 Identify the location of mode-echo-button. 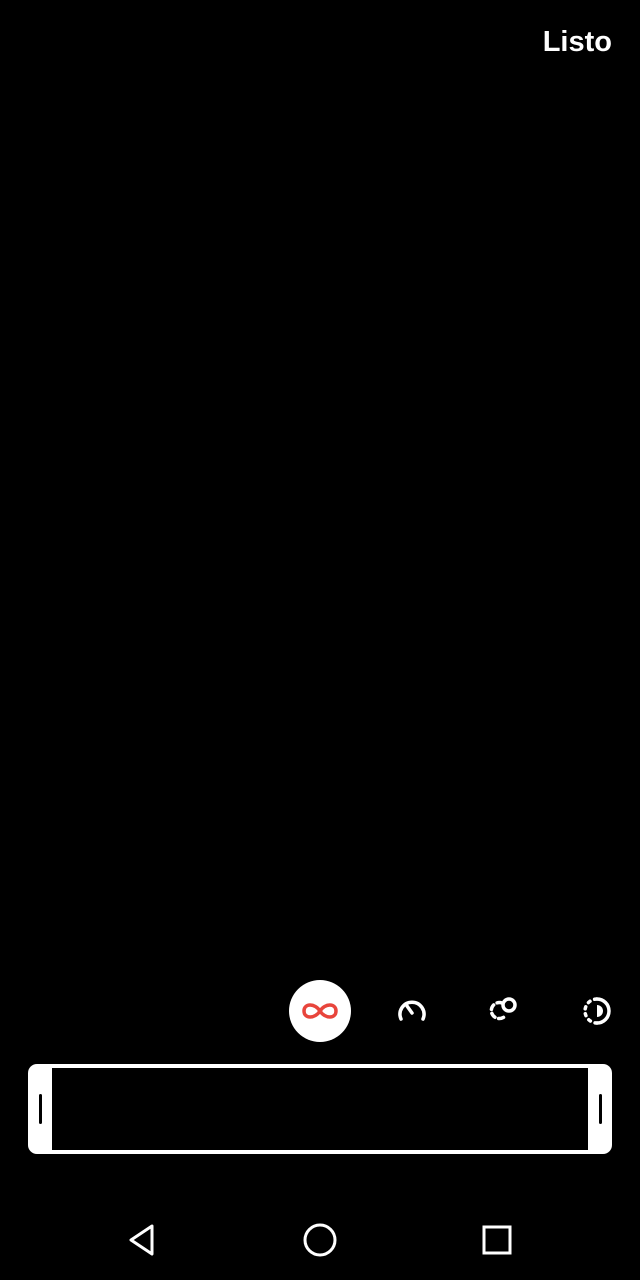
(504, 1011).